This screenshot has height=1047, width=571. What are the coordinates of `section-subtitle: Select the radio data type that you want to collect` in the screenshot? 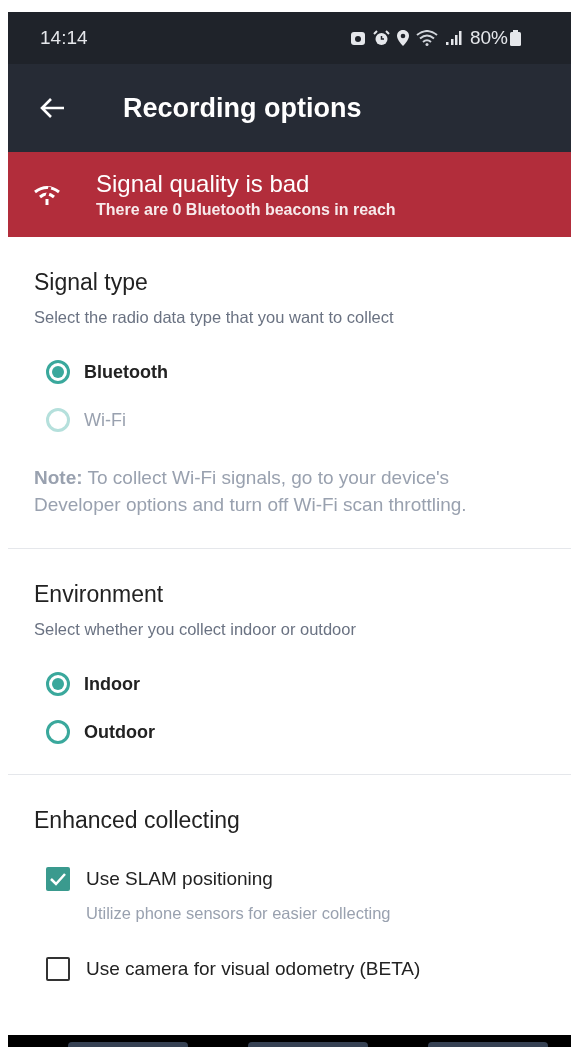 It's located at (214, 317).